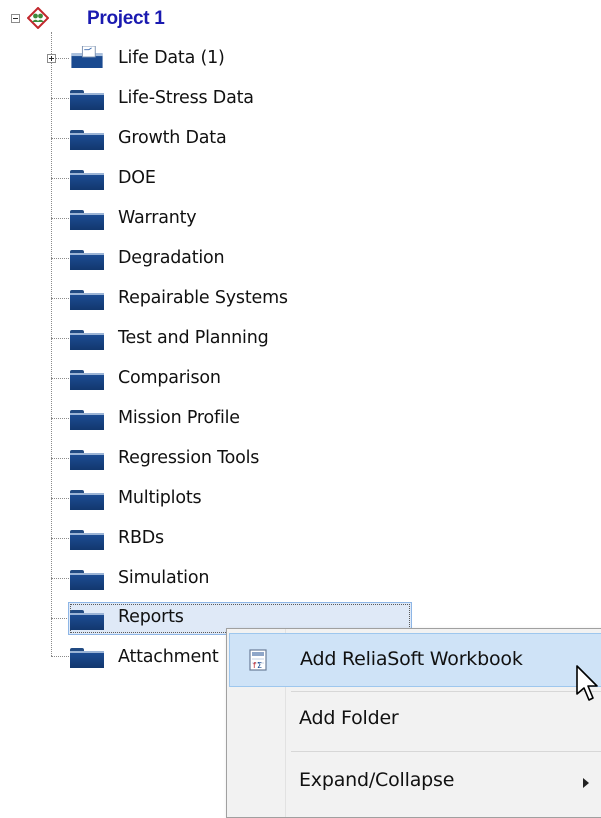  What do you see at coordinates (87, 57) in the screenshot?
I see `data-folder-icon` at bounding box center [87, 57].